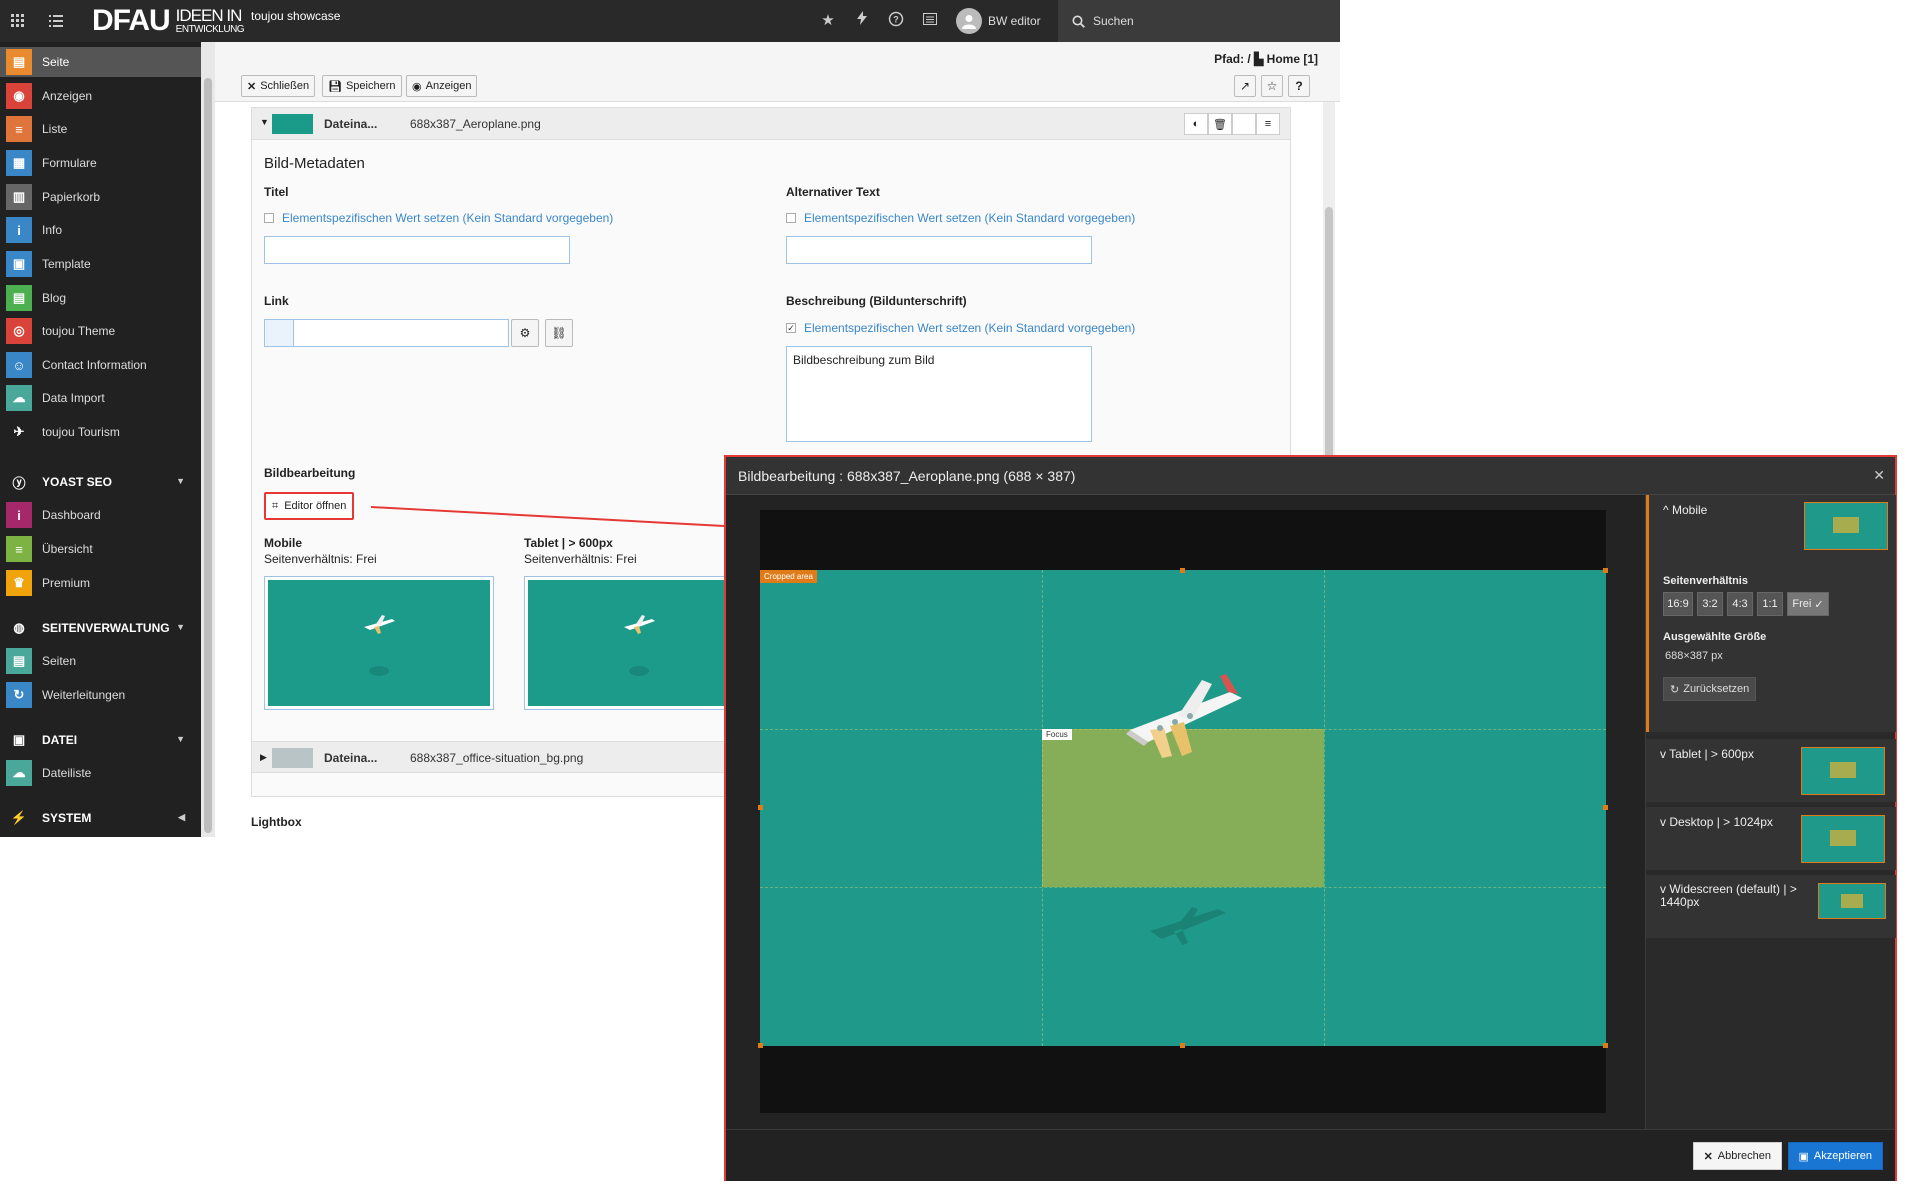  Describe the element at coordinates (79, 331) in the screenshot. I see `sidebar-item-label: toujou Theme` at that location.